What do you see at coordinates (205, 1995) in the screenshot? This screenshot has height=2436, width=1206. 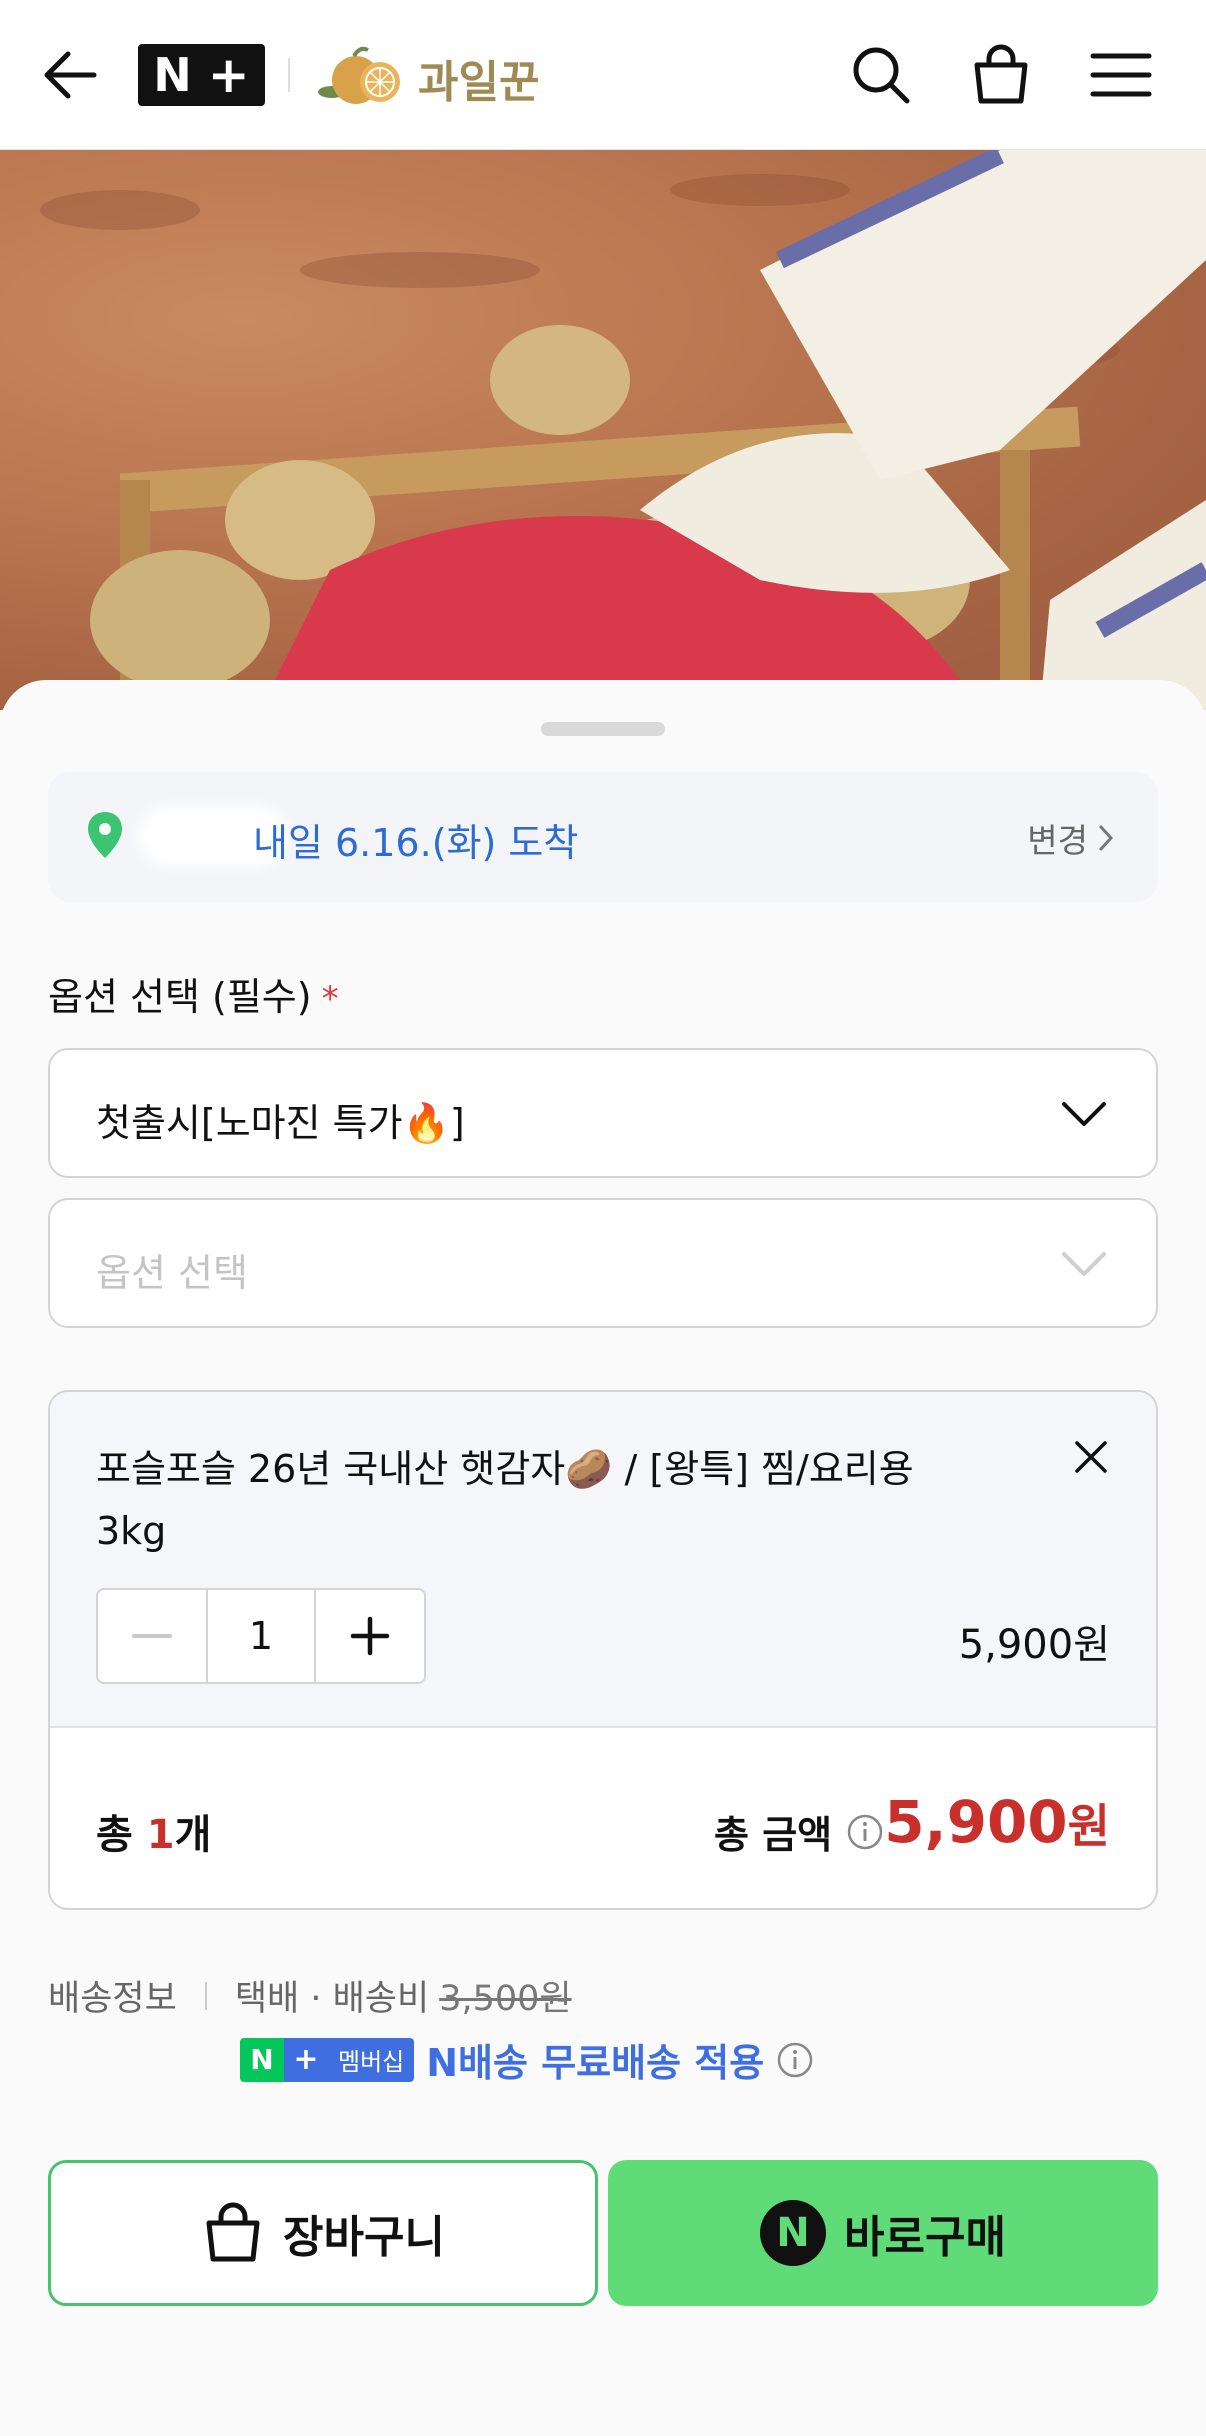 I see `shipping-divider` at bounding box center [205, 1995].